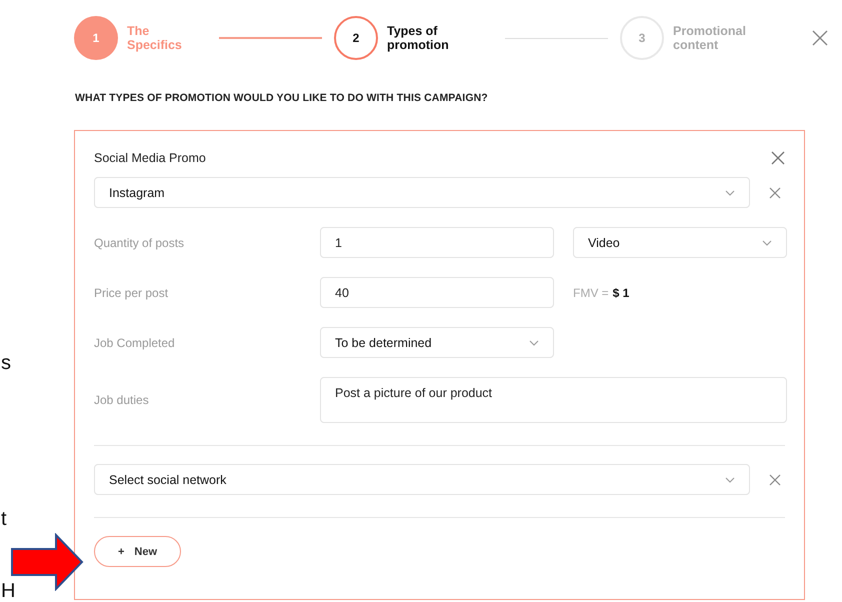 The width and height of the screenshot is (842, 602). I want to click on input-field: 40, so click(437, 292).